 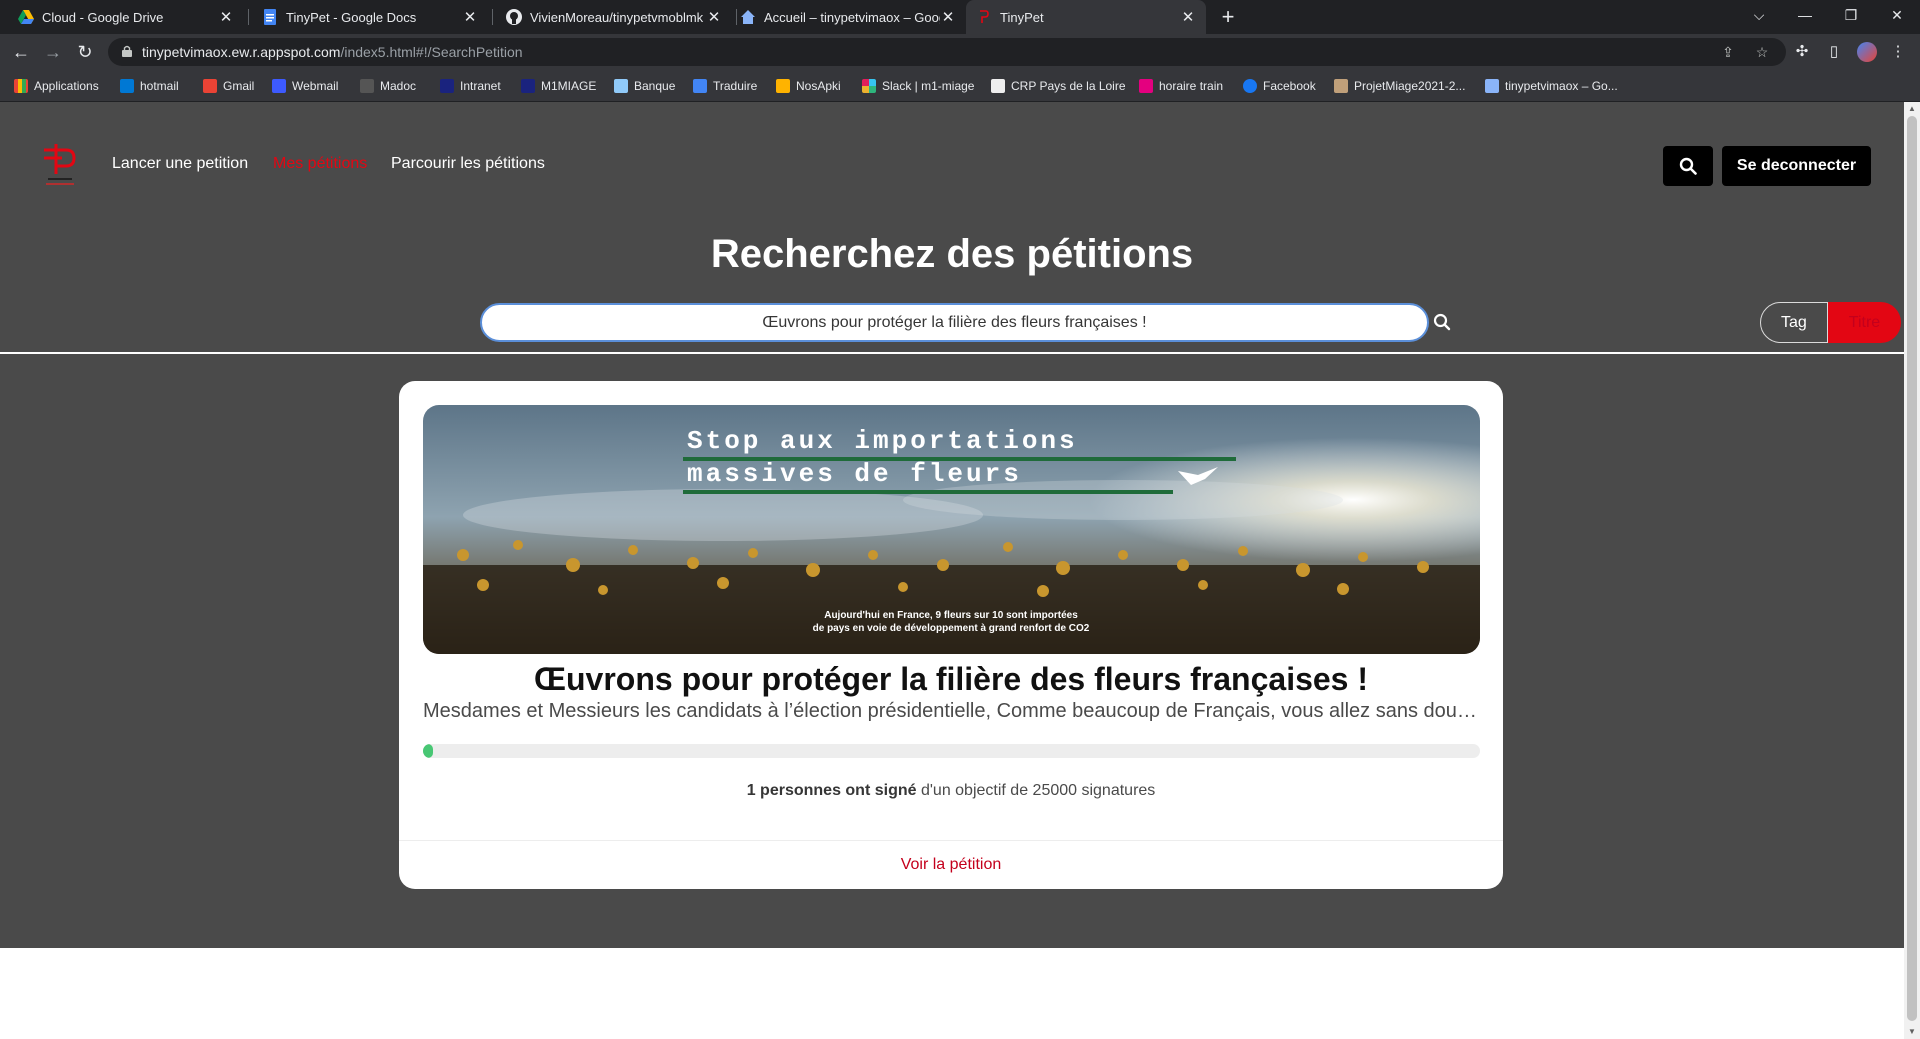 I want to click on tab-google-docs: TinyPet - Google Docs ✕, so click(x=370, y=17).